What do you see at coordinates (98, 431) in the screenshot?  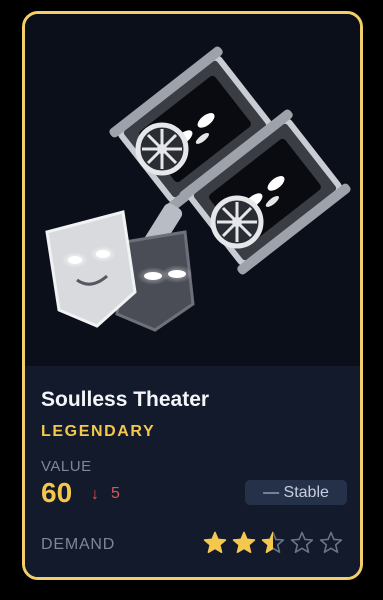 I see `rarity-label: LEGENDARY` at bounding box center [98, 431].